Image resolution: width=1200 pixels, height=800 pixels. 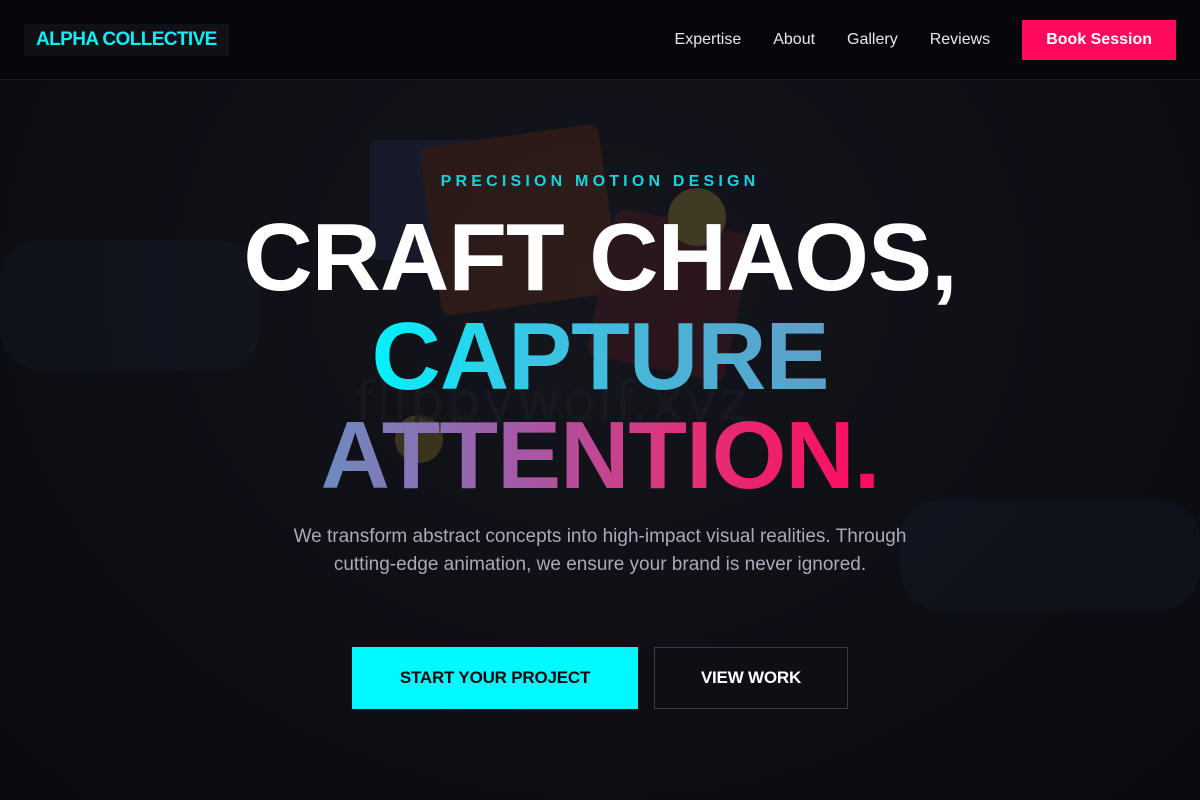 I want to click on headline-attention: ATTENTION., so click(x=600, y=455).